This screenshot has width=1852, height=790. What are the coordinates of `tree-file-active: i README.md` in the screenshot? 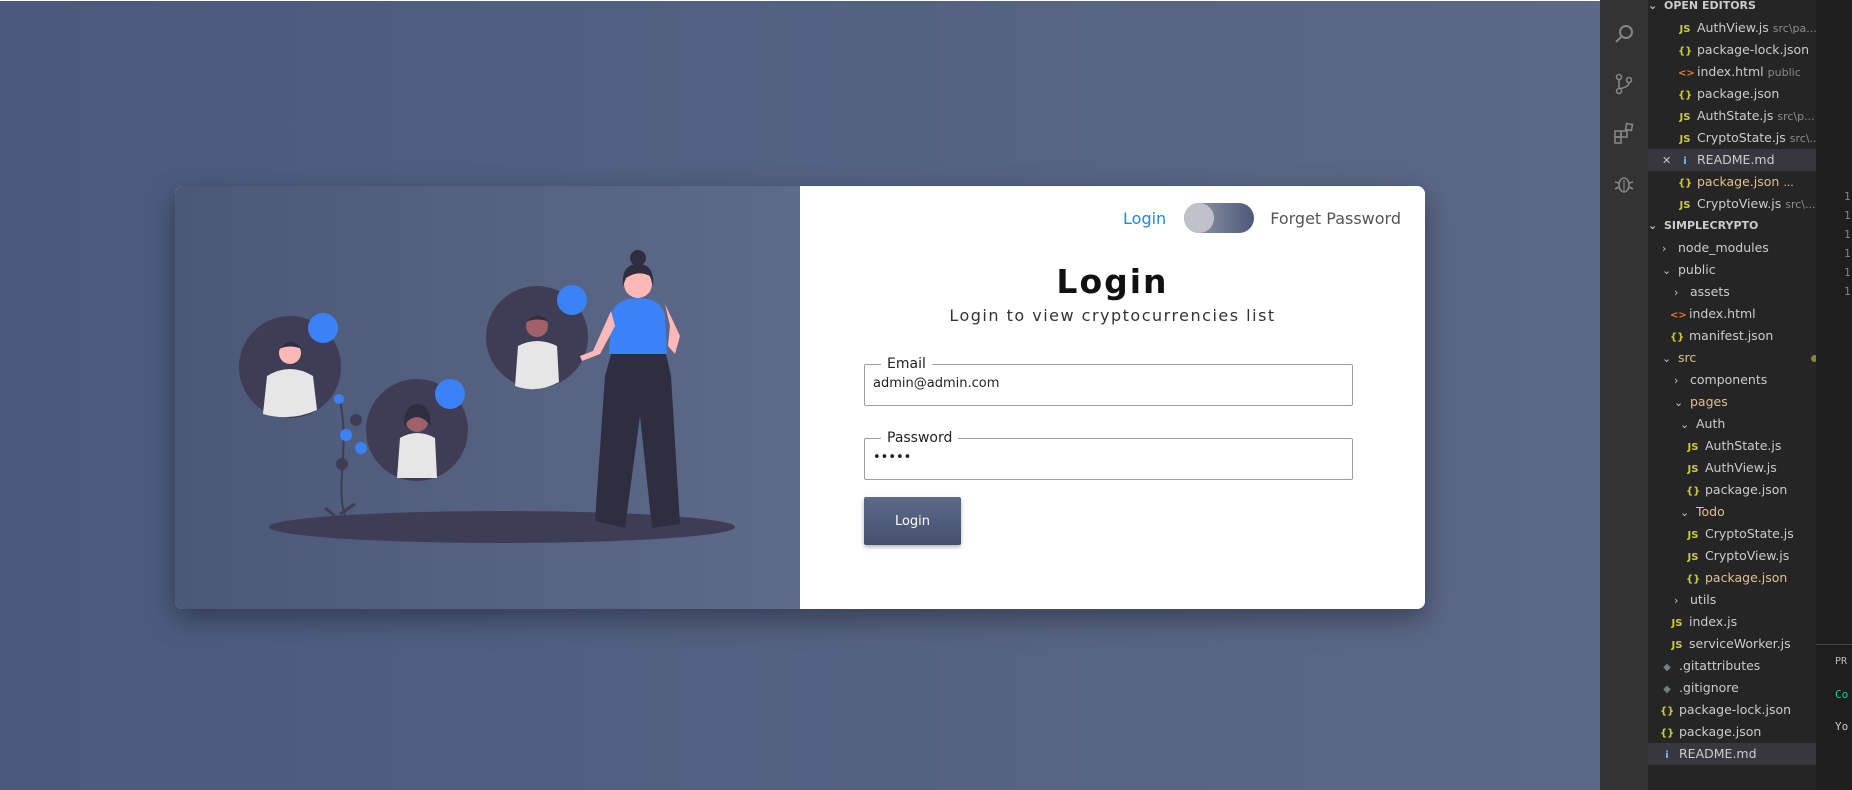 It's located at (1732, 754).